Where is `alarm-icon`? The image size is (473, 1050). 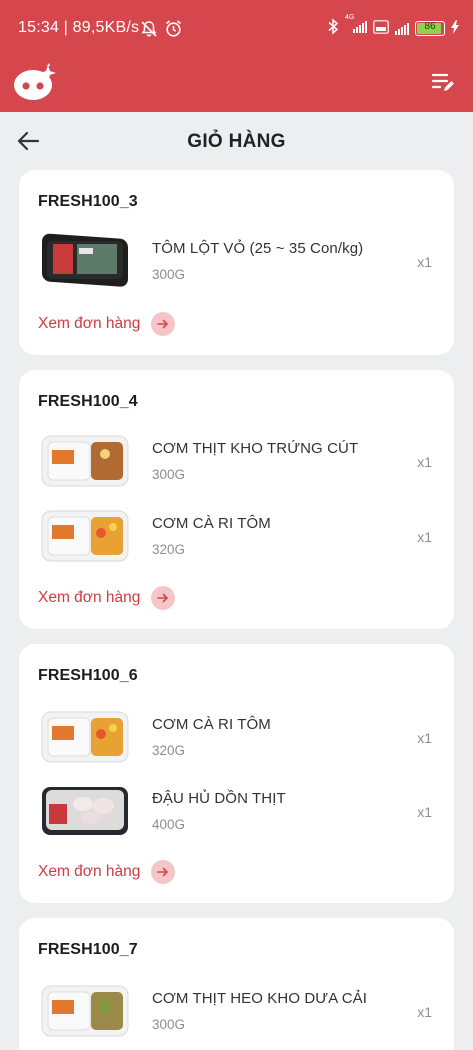
alarm-icon is located at coordinates (173, 30).